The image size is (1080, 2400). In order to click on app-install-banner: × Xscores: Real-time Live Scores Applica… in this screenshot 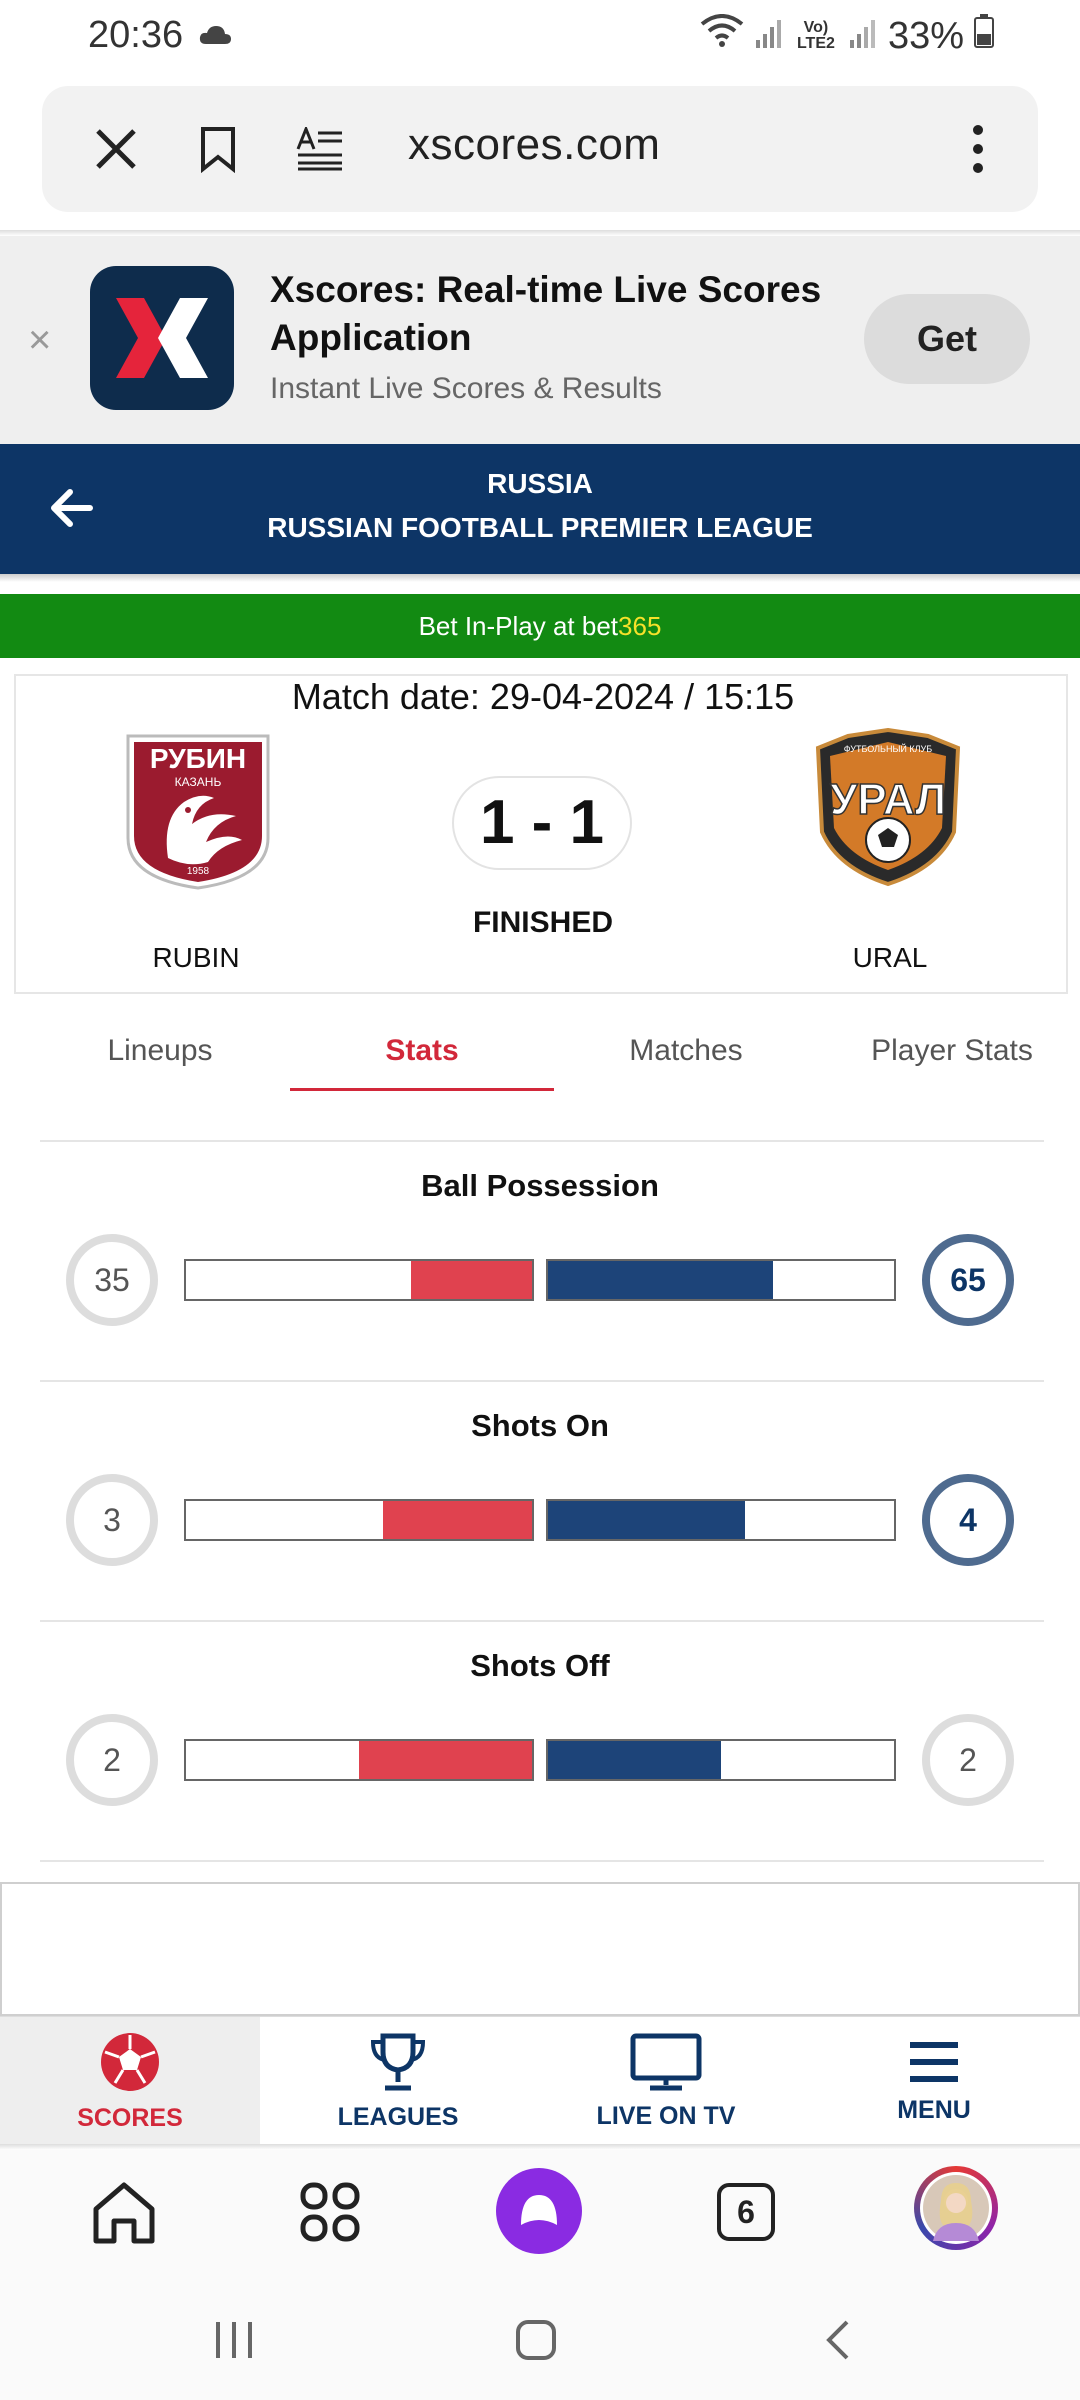, I will do `click(540, 340)`.